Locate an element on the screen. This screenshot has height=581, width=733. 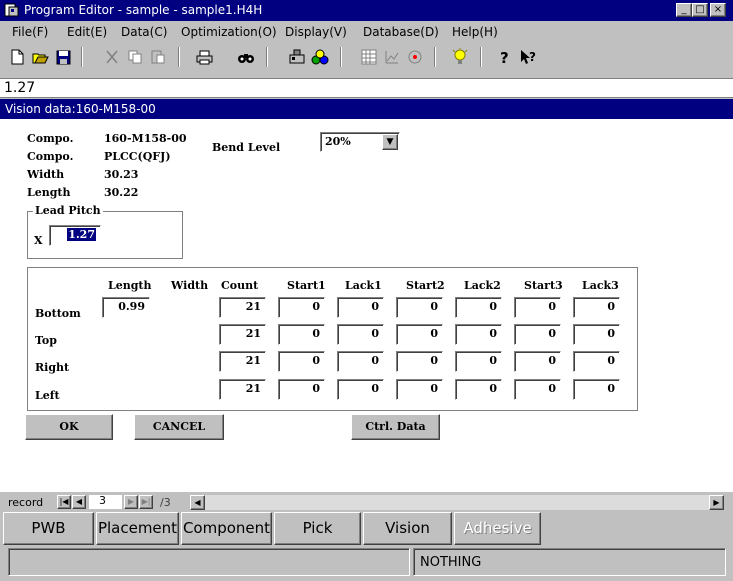
bottom-lack3-input: 0 is located at coordinates (596, 307).